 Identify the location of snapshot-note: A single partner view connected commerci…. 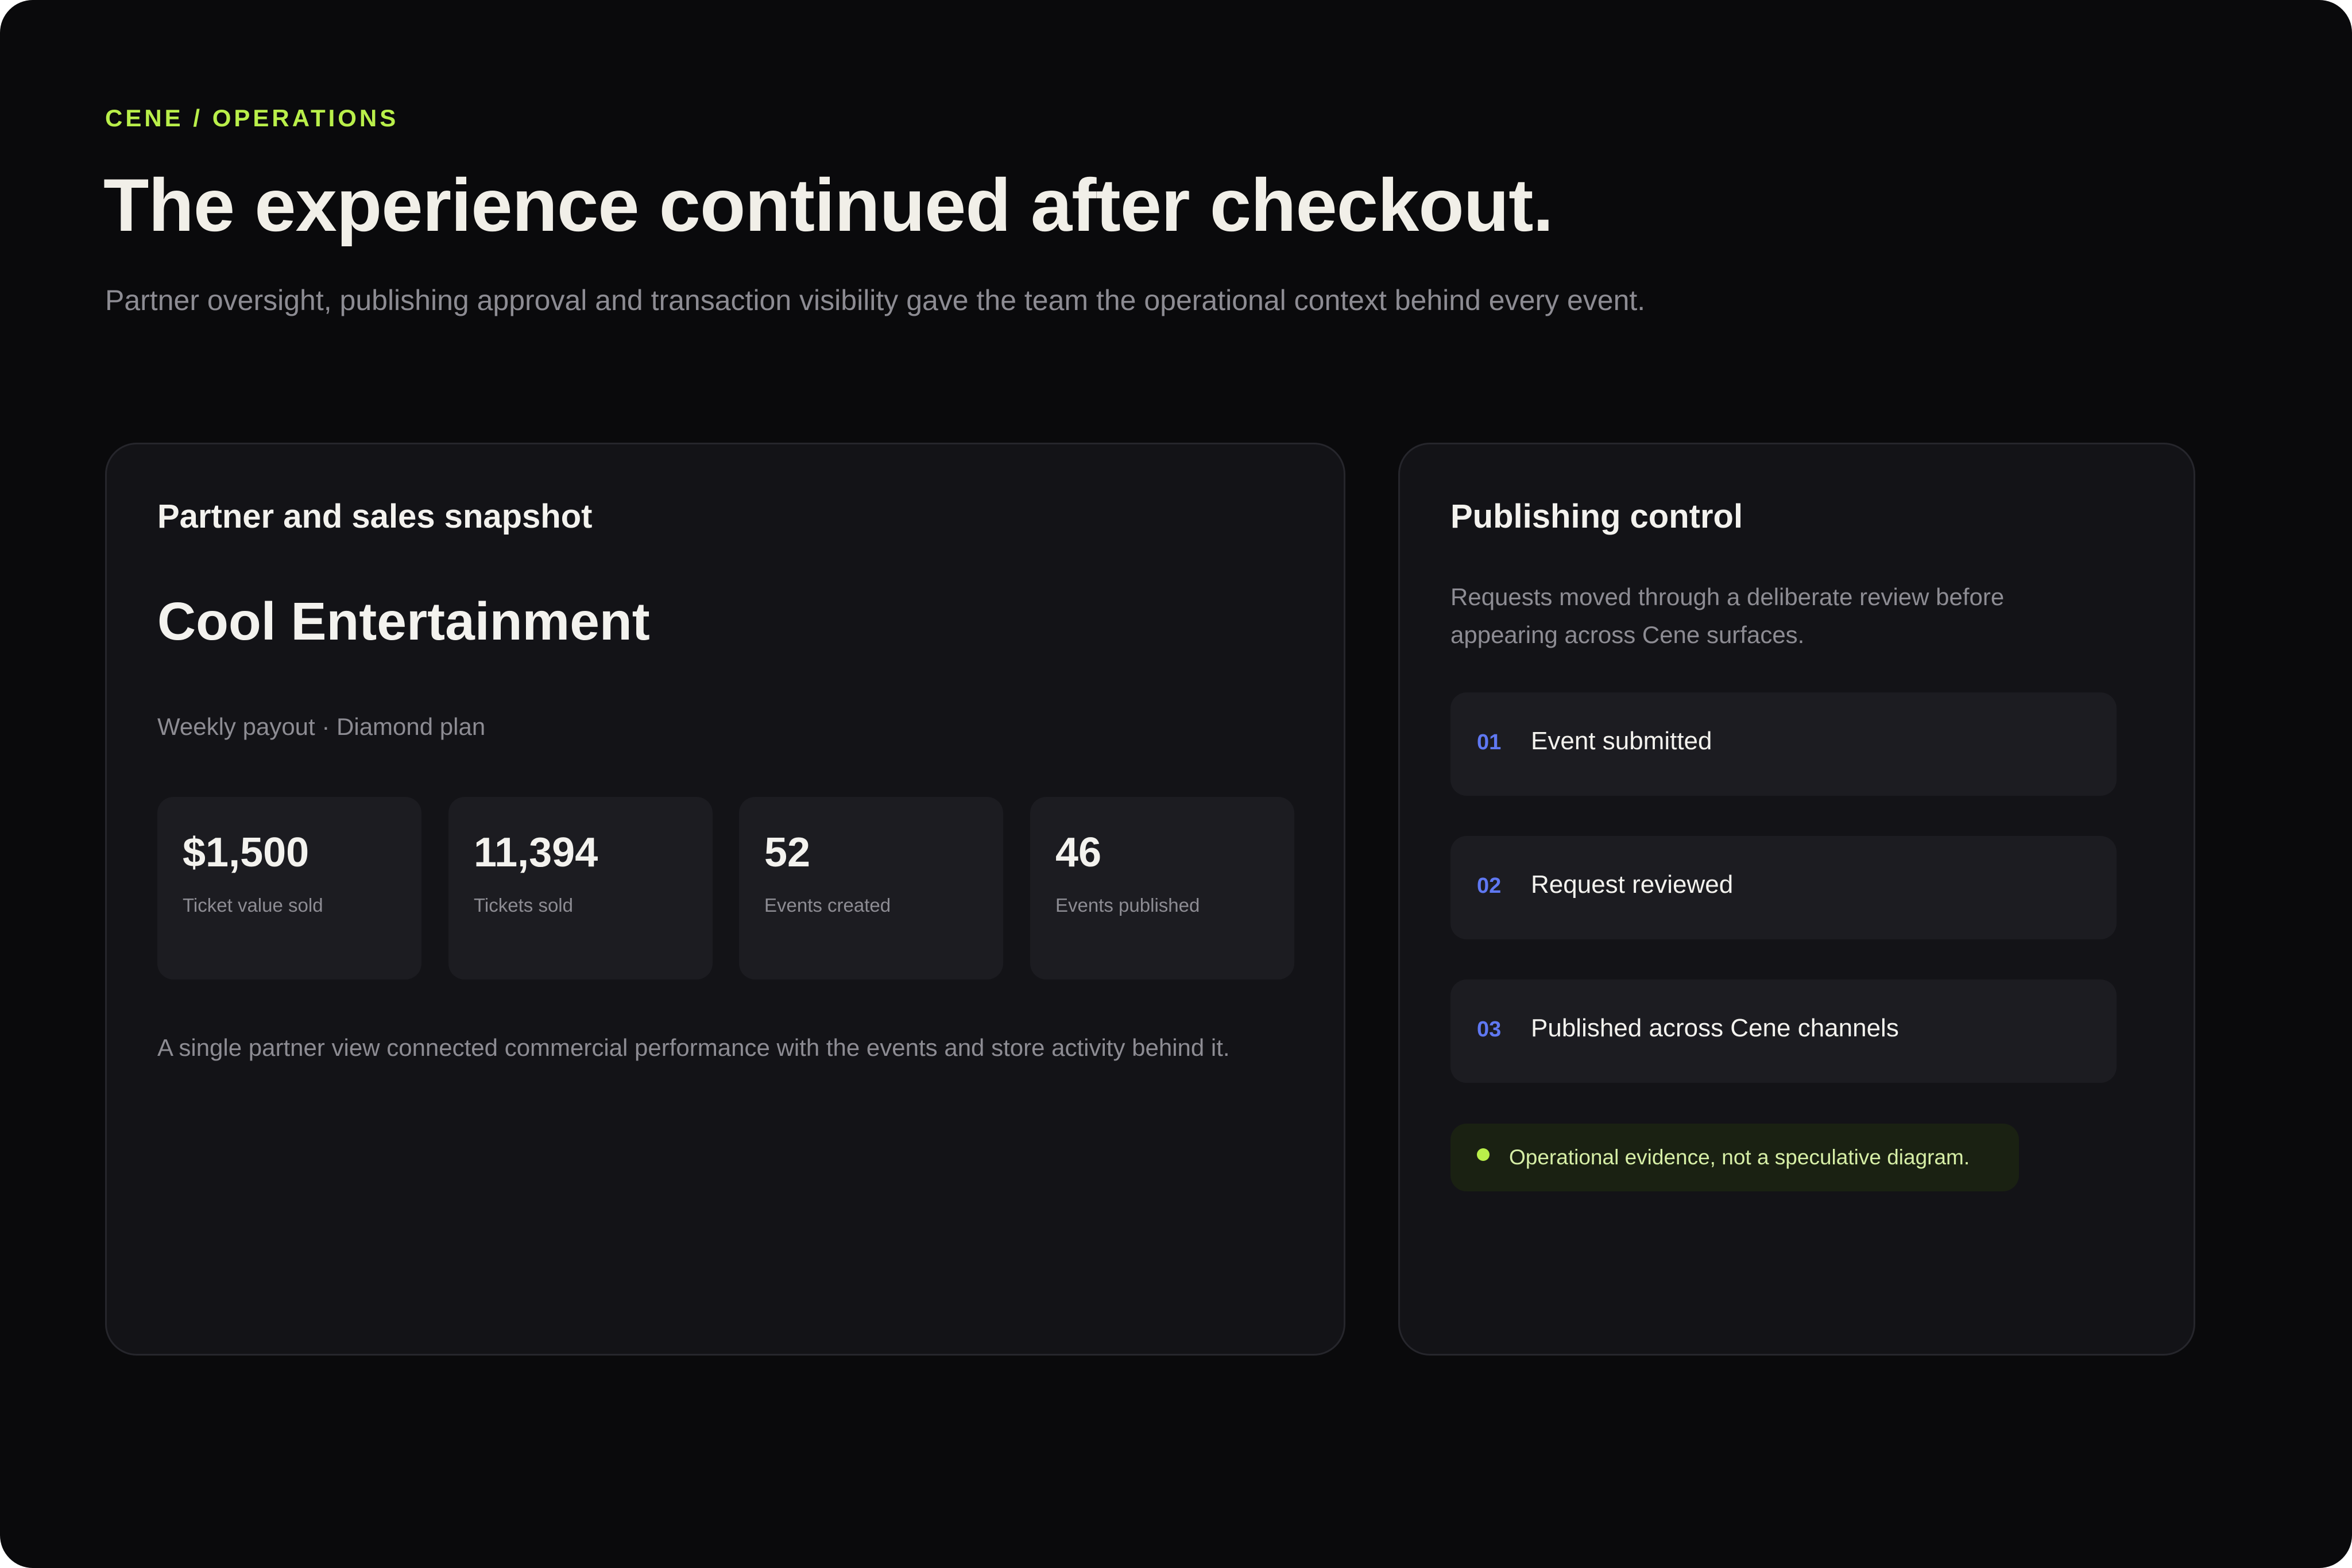
(693, 1047).